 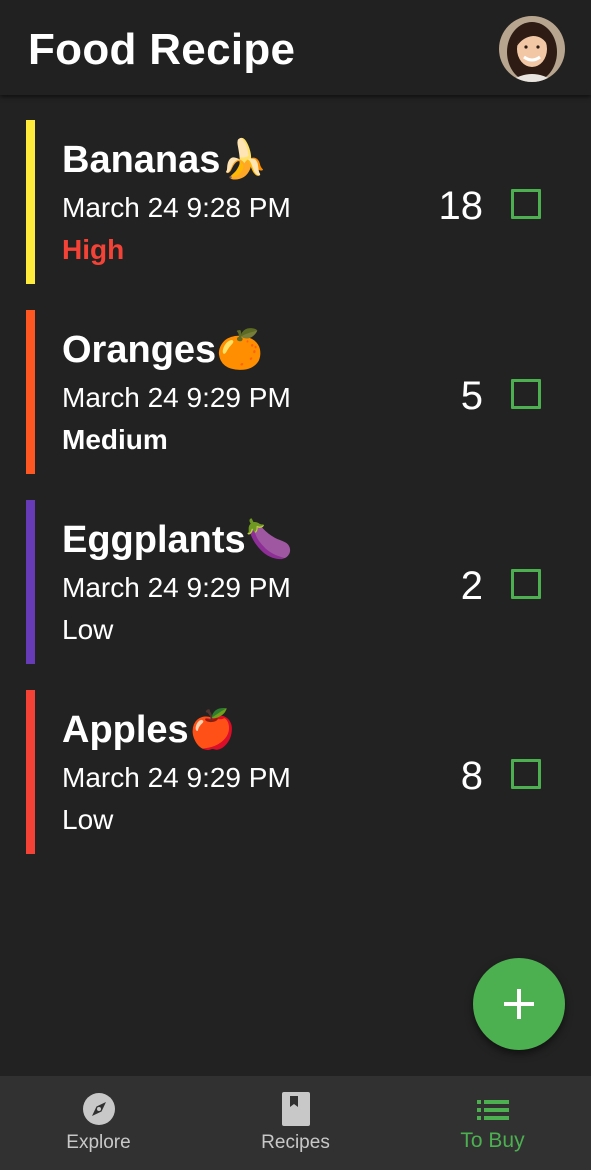 I want to click on eggplant-icon: 🍆, so click(x=269, y=540).